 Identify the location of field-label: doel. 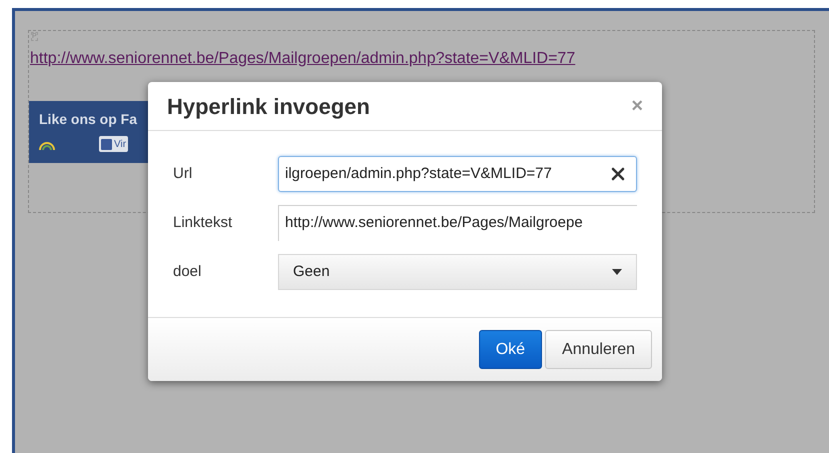
(187, 272).